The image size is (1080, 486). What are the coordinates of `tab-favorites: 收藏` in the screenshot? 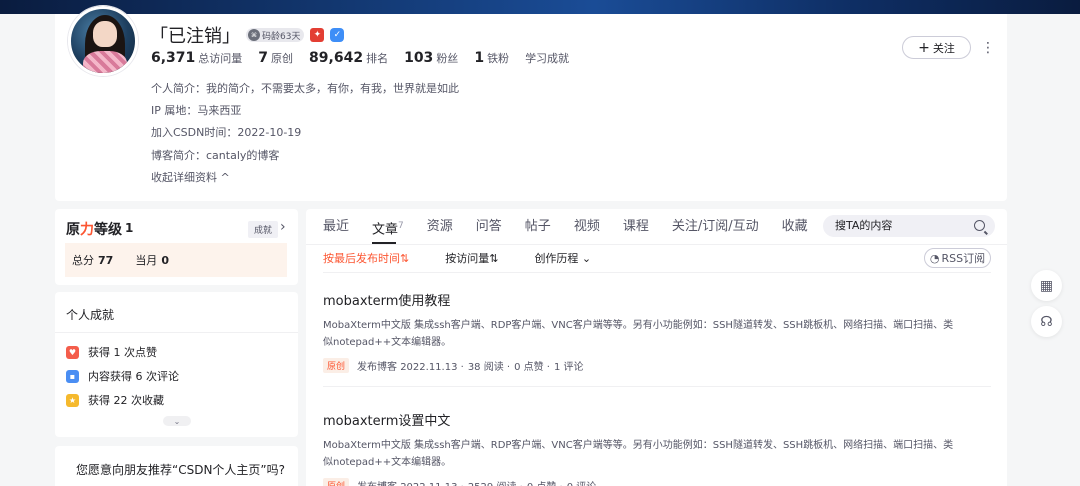 It's located at (795, 226).